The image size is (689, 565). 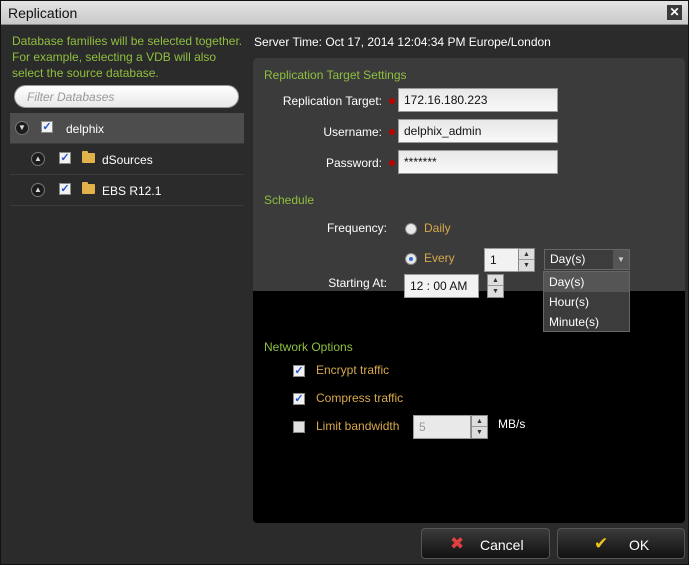 I want to click on limit-bandwidth-checkbox, so click(x=299, y=427).